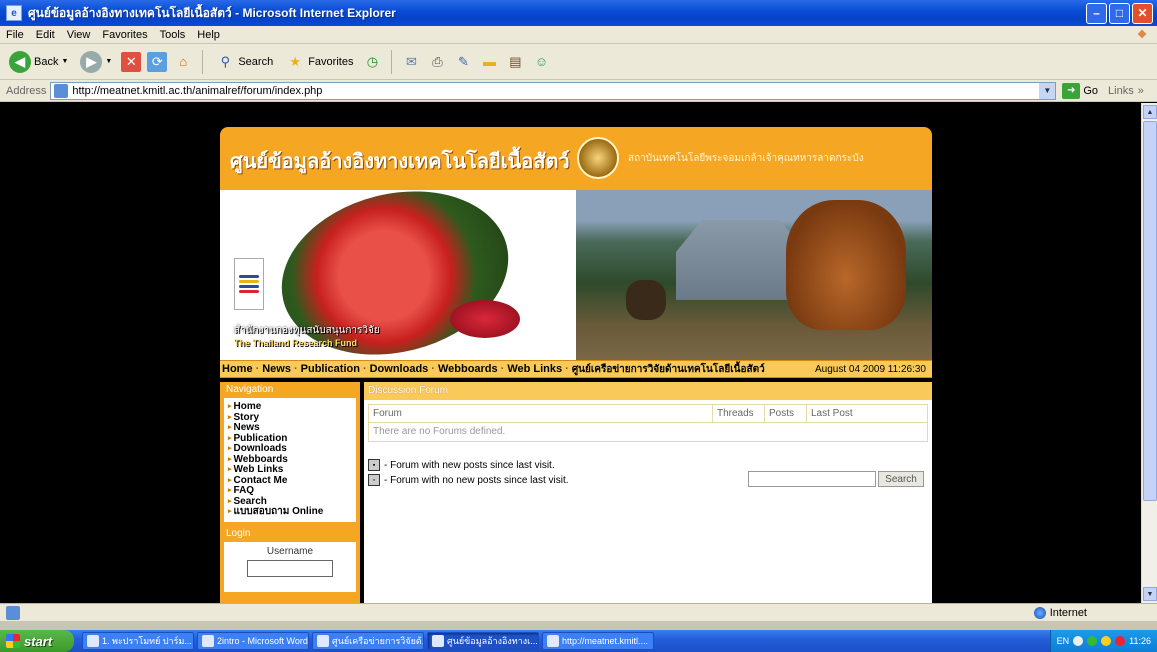 Image resolution: width=1157 pixels, height=652 pixels. What do you see at coordinates (846, 265) in the screenshot?
I see `cow-shape` at bounding box center [846, 265].